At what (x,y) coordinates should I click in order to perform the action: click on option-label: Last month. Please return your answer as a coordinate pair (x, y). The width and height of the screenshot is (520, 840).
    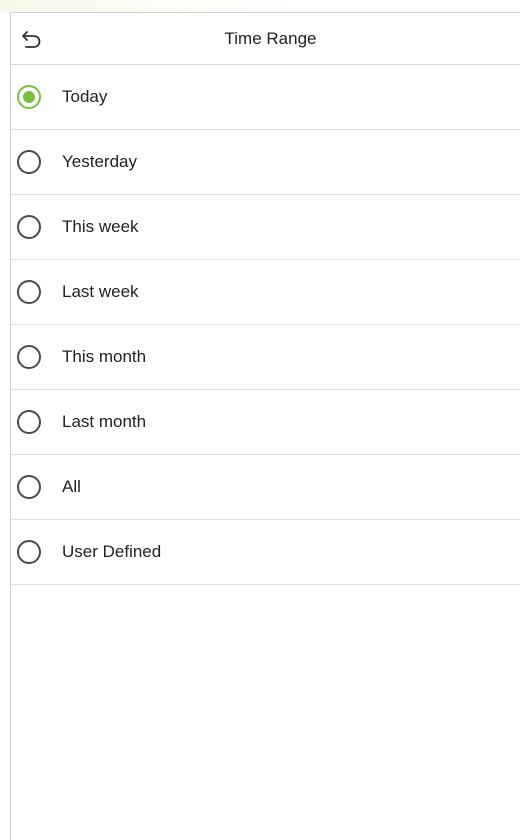
    Looking at the image, I should click on (104, 421).